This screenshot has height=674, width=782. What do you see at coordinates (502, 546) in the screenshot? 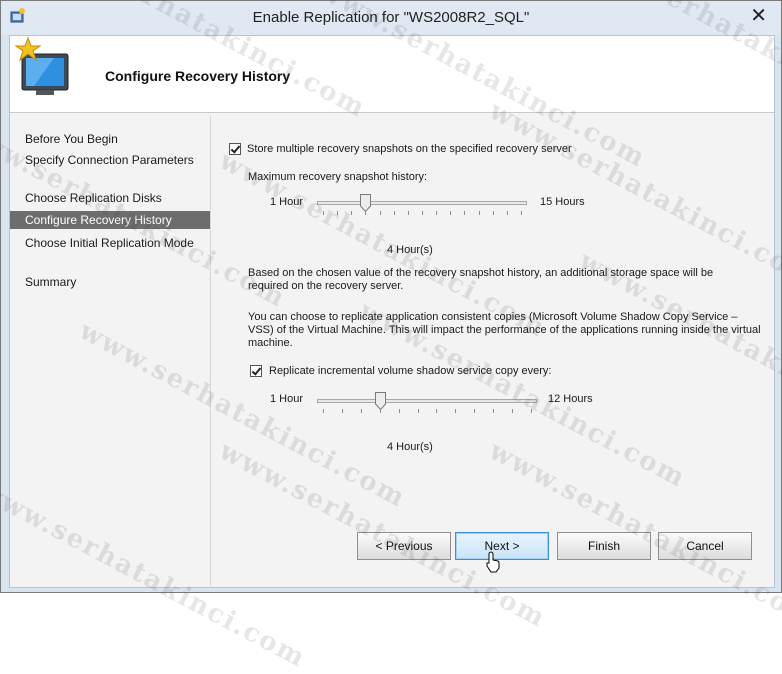
I see `next-button: Next >` at bounding box center [502, 546].